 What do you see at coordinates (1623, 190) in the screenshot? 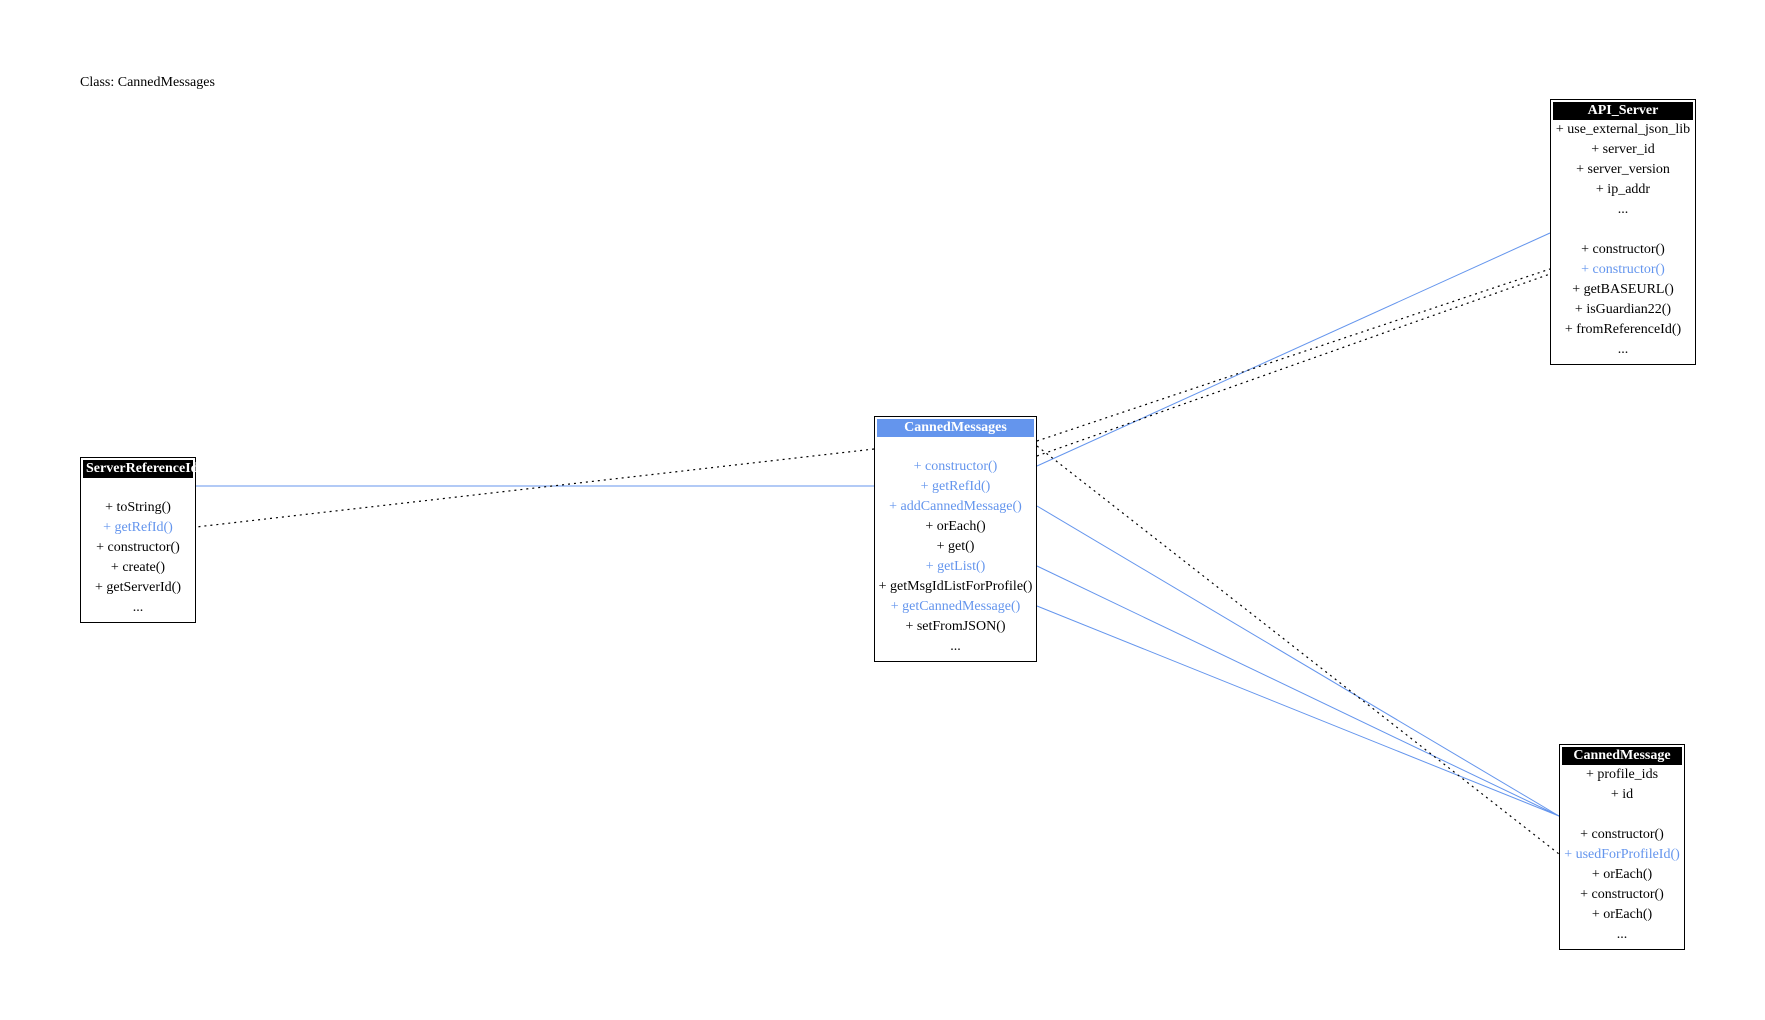
I see `attribute-item: + ip_addr` at bounding box center [1623, 190].